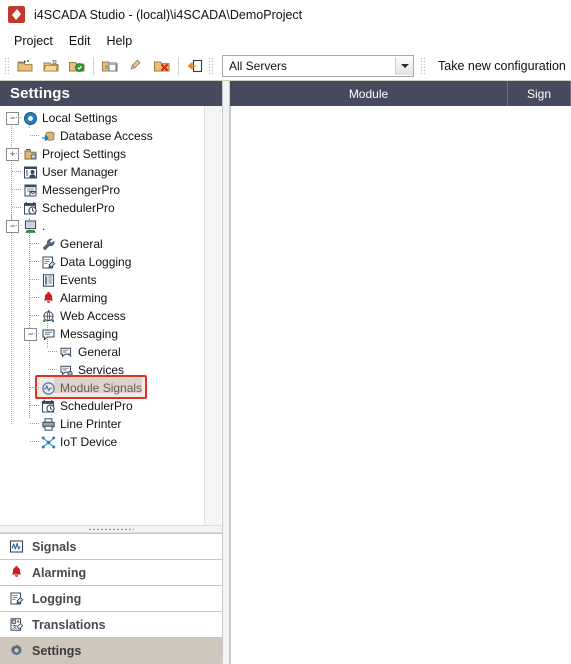 The height and width of the screenshot is (664, 571). Describe the element at coordinates (89, 442) in the screenshot. I see `tree-item-label: IoT Device` at that location.